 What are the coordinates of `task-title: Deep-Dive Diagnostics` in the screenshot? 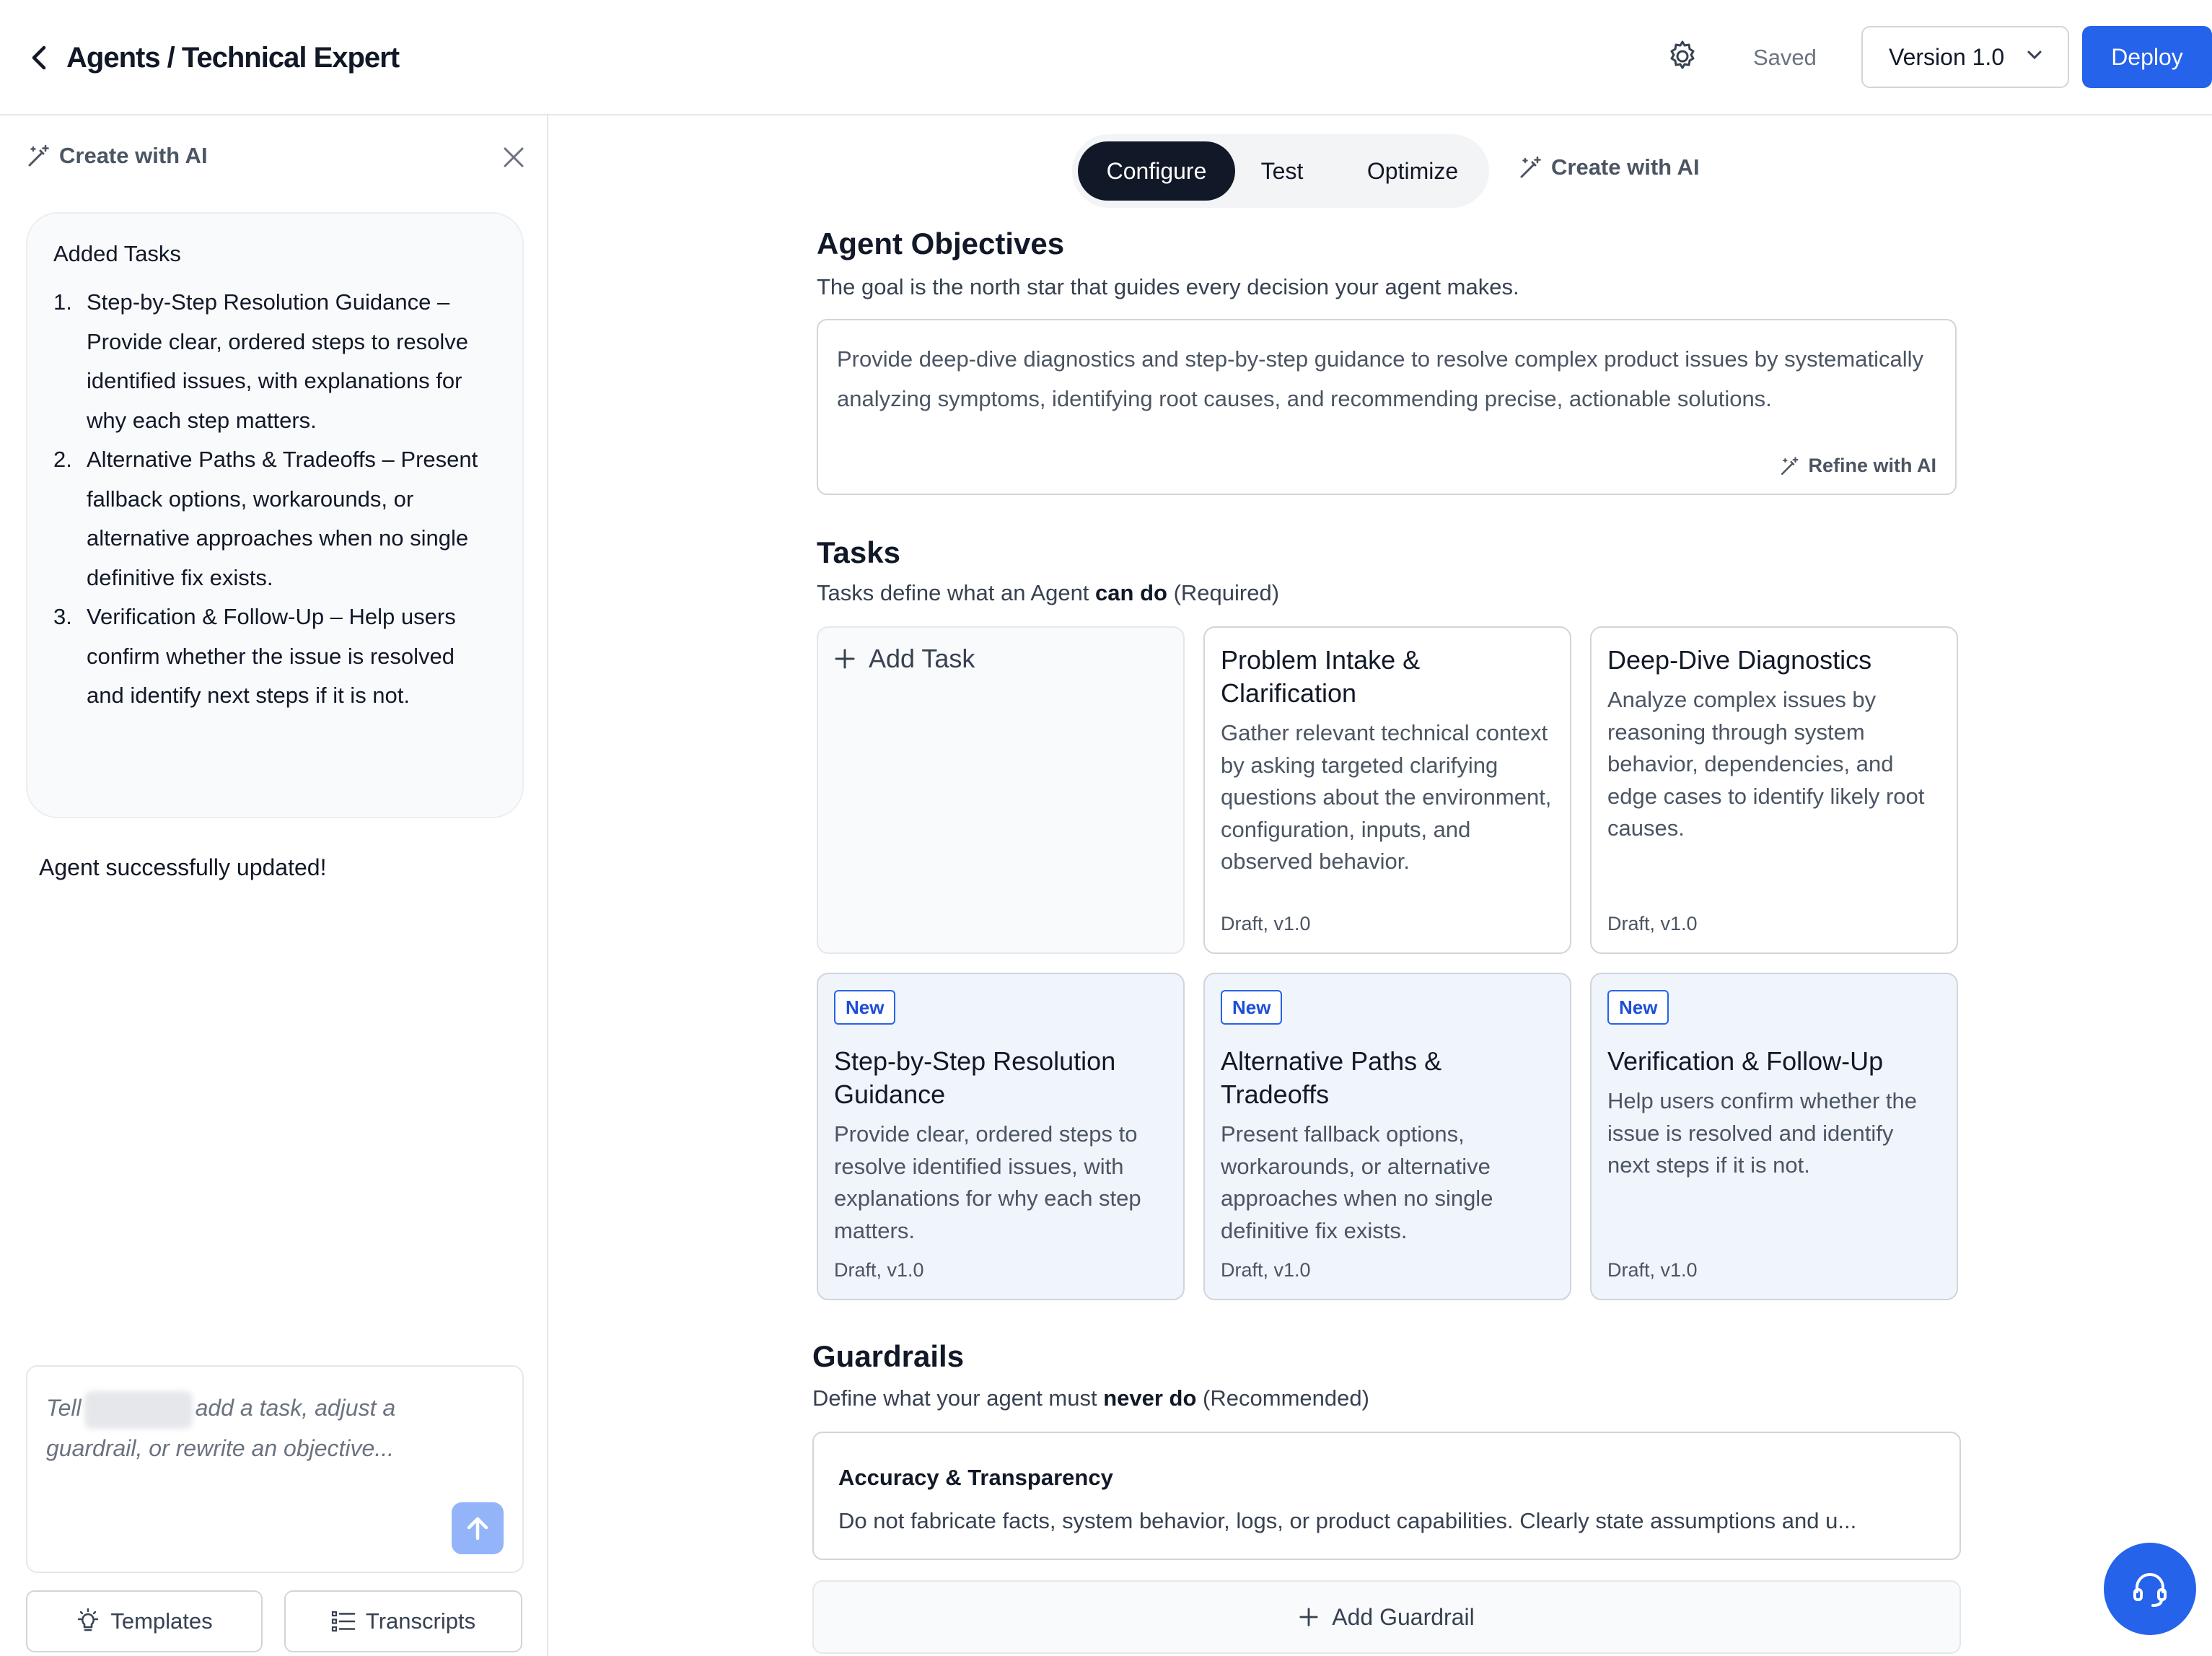 It's located at (1740, 660).